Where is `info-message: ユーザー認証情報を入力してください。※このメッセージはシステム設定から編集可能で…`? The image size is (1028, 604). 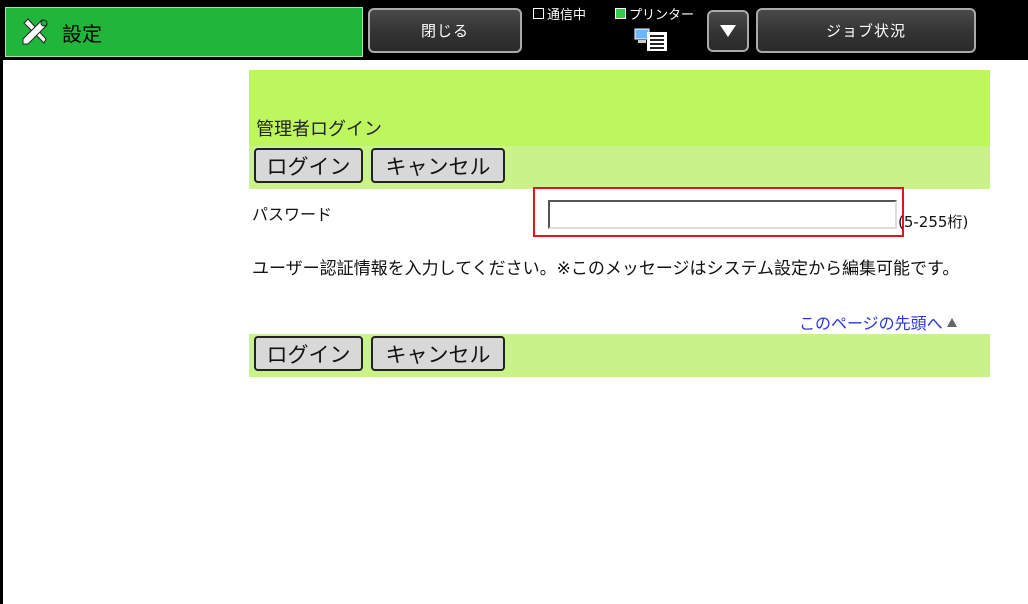
info-message: ユーザー認証情報を入力してください。※このメッセージはシステム設定から編集可能で… is located at coordinates (606, 269).